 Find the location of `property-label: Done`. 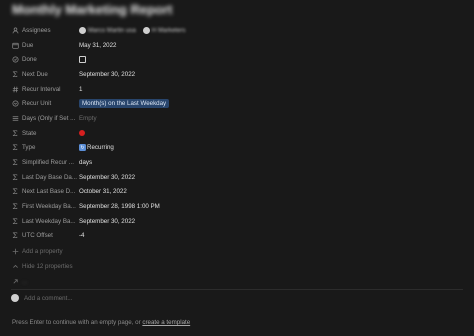

property-label: Done is located at coordinates (45, 60).